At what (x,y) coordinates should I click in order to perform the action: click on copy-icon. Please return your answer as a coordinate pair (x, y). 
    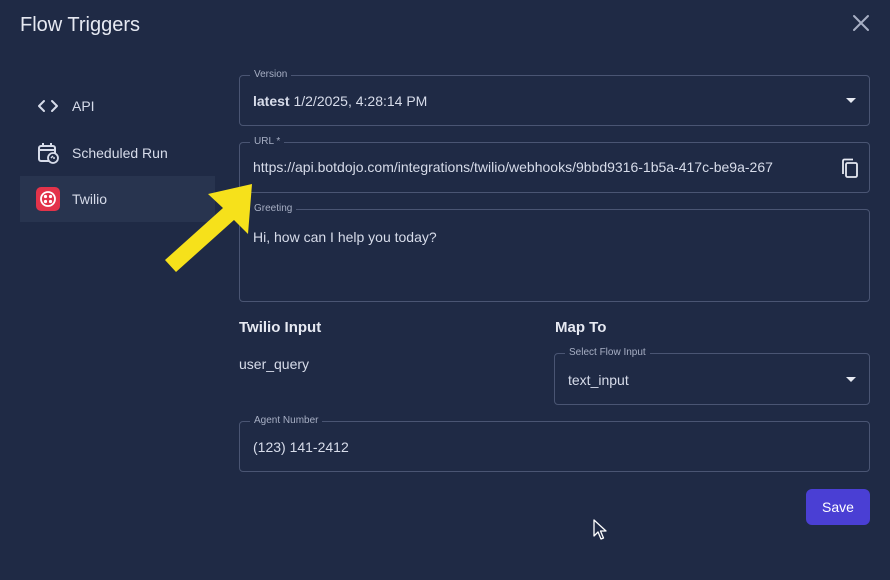
    Looking at the image, I should click on (850, 169).